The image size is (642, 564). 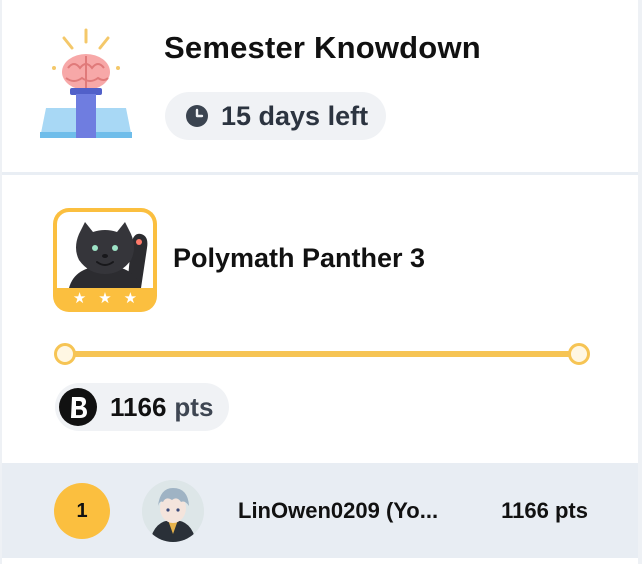 I want to click on points-value: 1166, so click(x=138, y=406).